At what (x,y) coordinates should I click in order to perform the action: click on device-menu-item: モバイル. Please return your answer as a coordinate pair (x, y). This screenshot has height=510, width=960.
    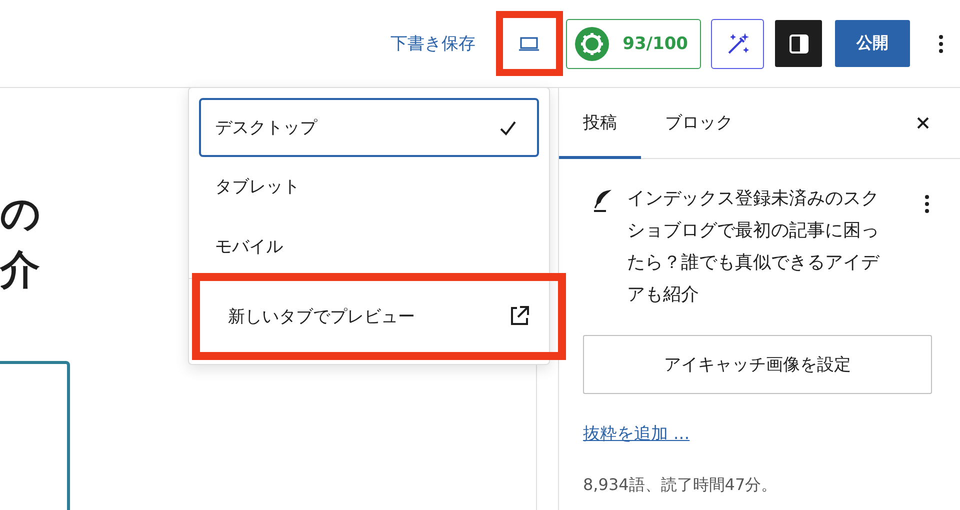
    Looking at the image, I should click on (369, 246).